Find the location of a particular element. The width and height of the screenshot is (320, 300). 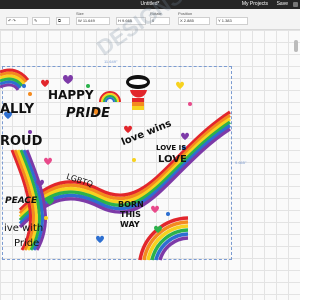

born-this-way-line2: THIS is located at coordinates (130, 214).